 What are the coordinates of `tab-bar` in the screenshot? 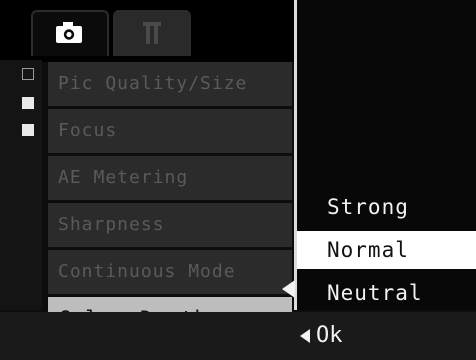 It's located at (148, 31).